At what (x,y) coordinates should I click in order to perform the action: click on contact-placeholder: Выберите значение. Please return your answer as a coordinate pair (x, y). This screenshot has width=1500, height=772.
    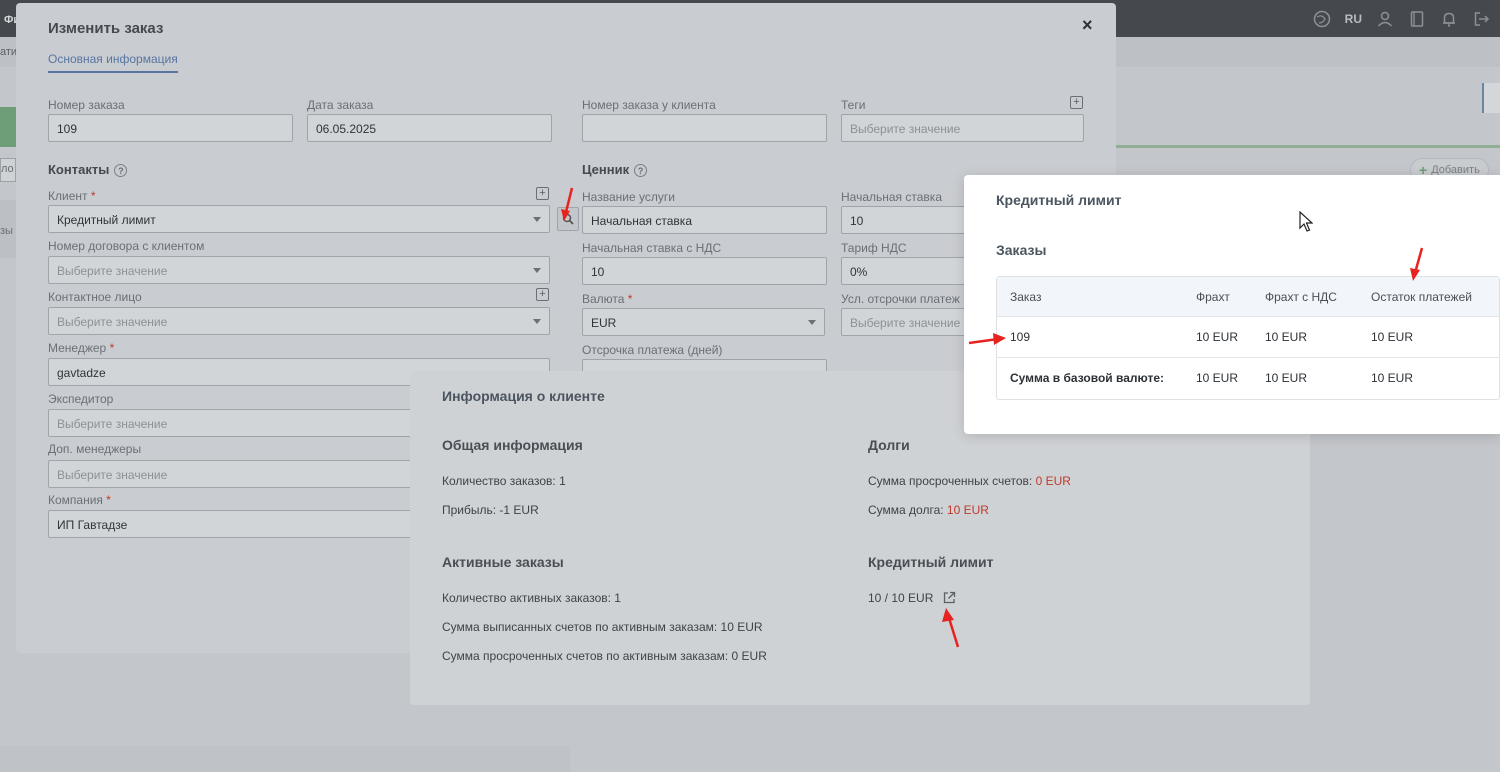
    Looking at the image, I should click on (112, 322).